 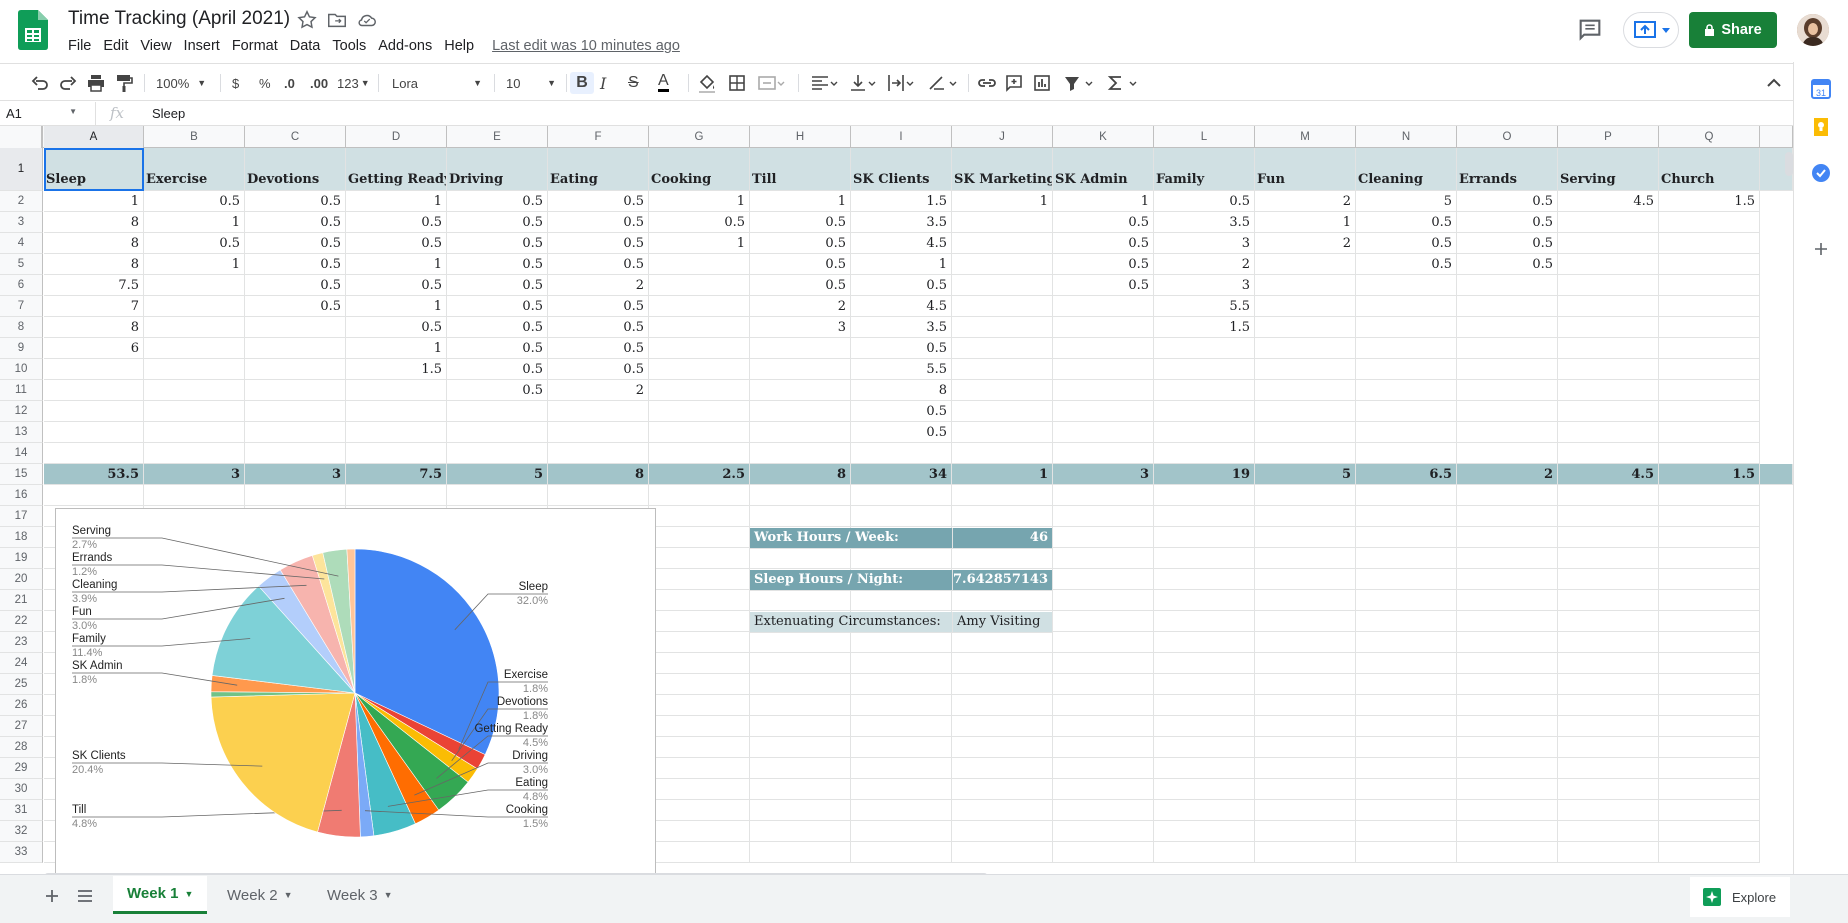 I want to click on column-header-l: L, so click(x=1204, y=137).